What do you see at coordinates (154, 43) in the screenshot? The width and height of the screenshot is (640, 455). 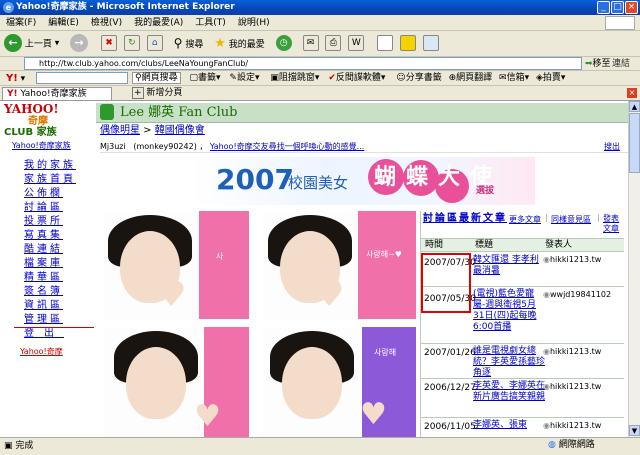 I see `home-icon: ⌂` at bounding box center [154, 43].